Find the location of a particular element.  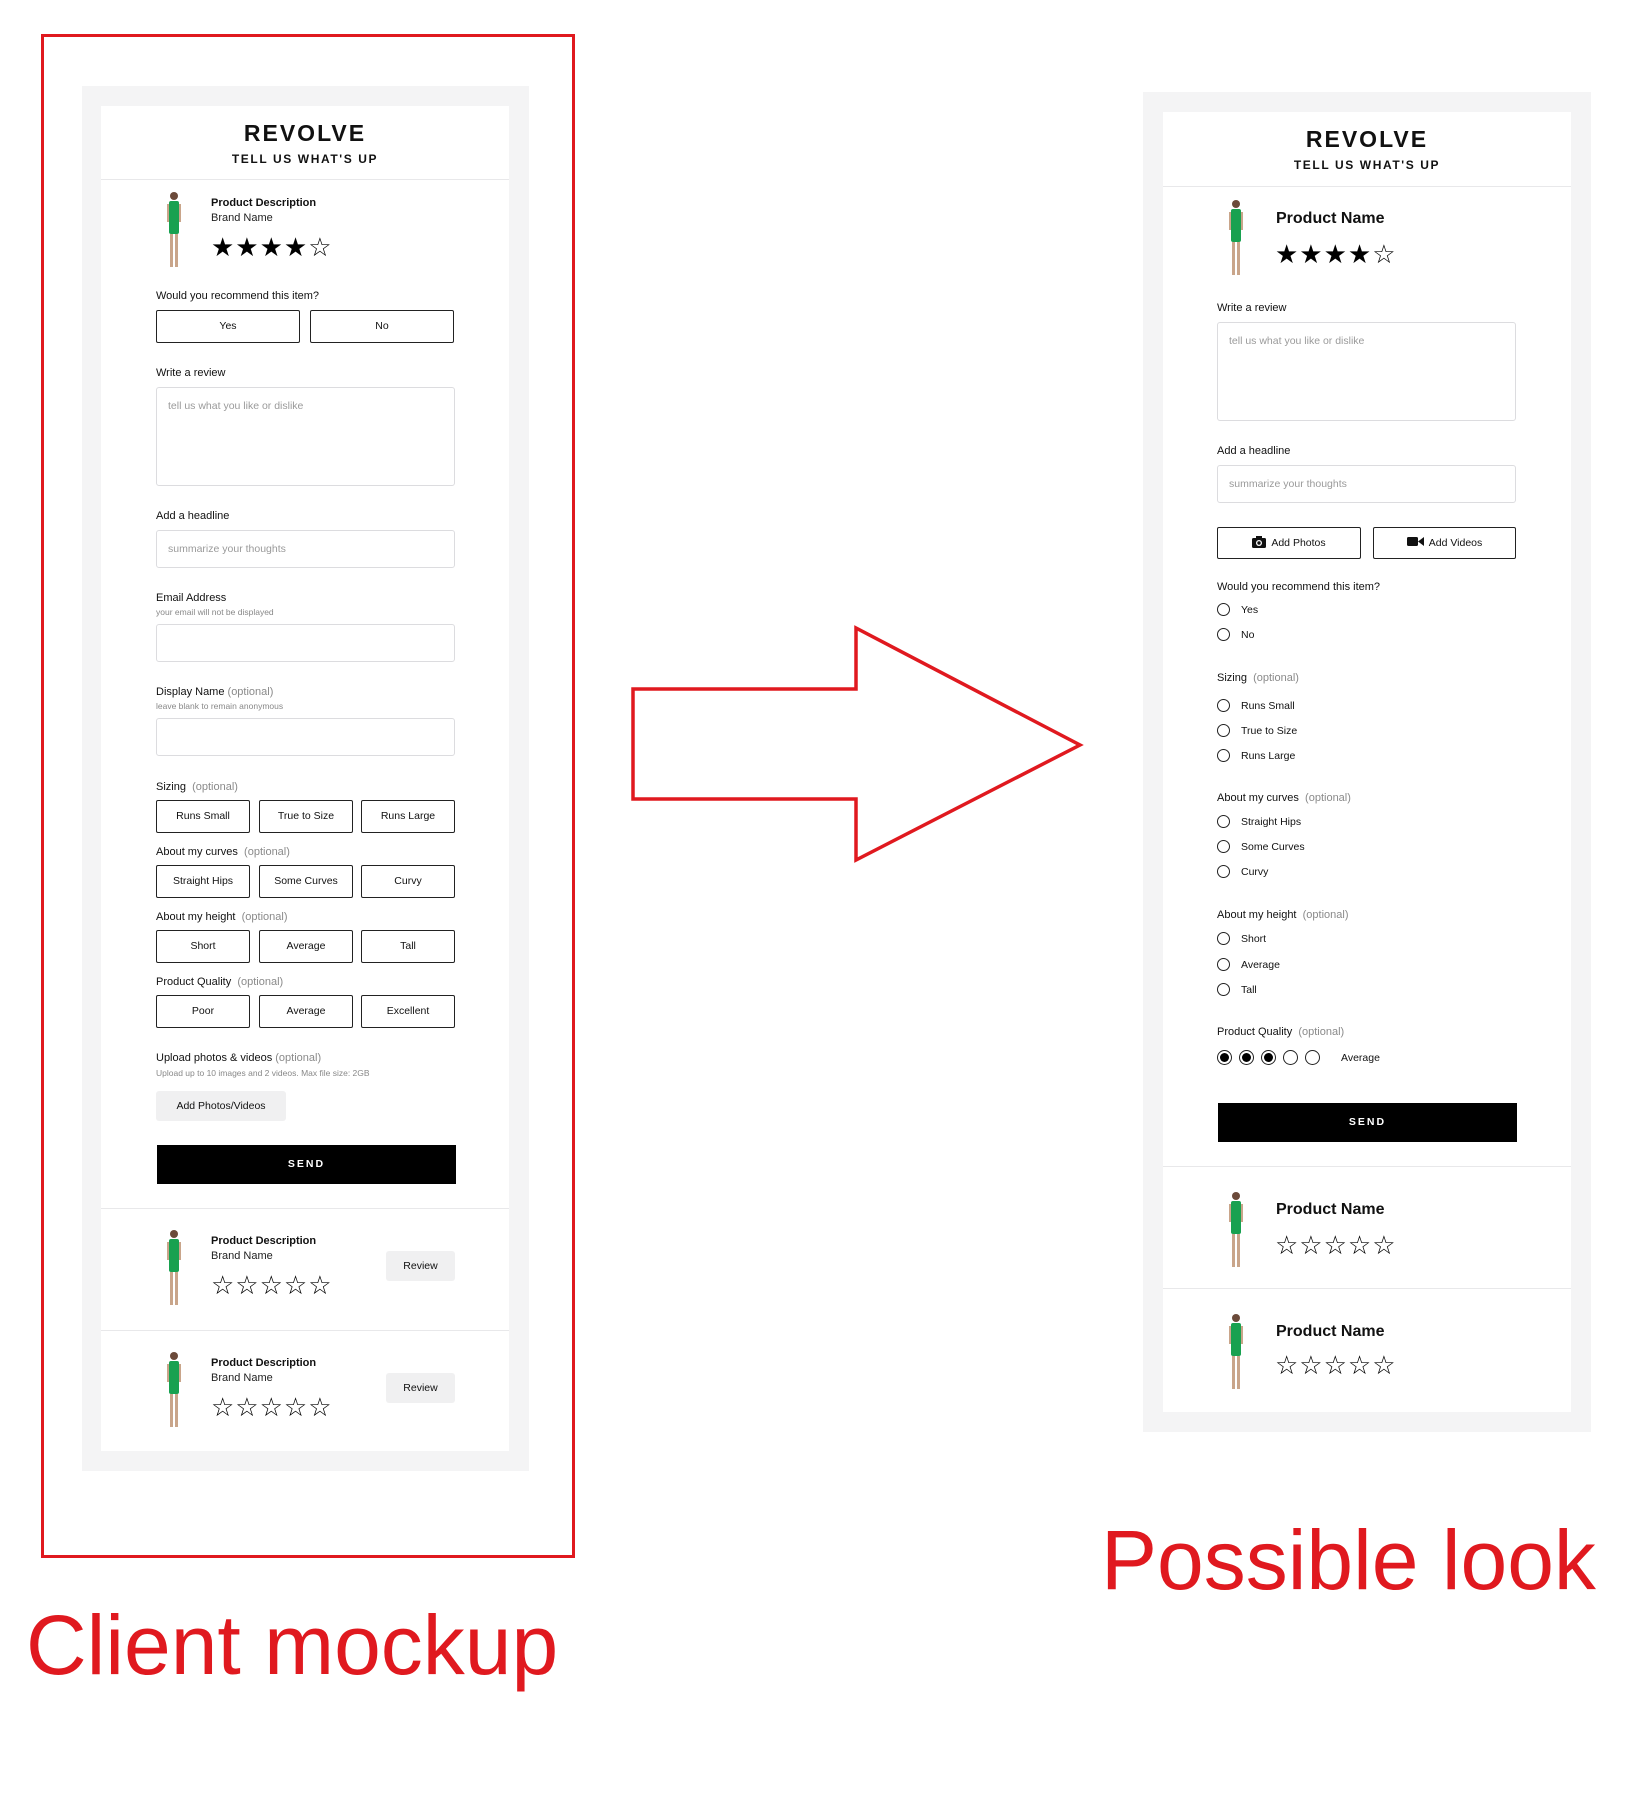

add-photos-videos-button: Add Photos/Videos is located at coordinates (221, 1106).